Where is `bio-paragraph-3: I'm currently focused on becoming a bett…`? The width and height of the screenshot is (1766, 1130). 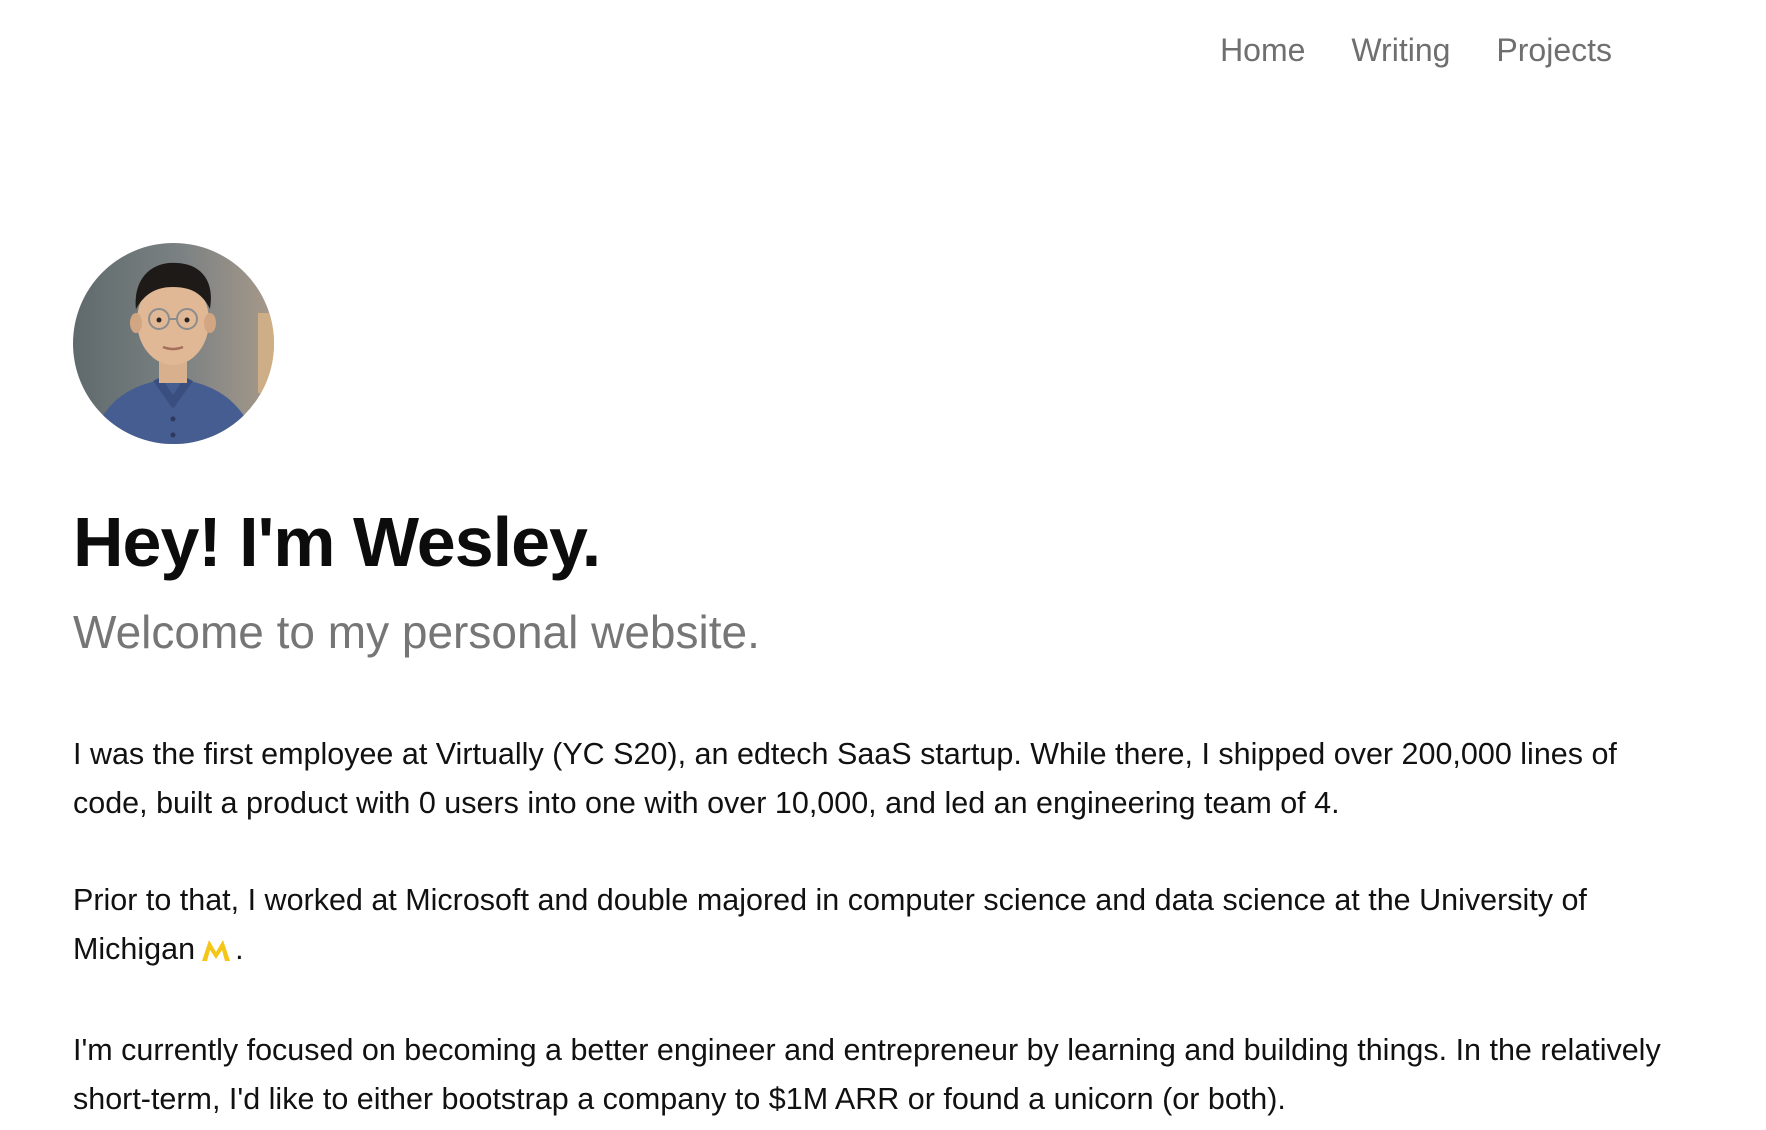
bio-paragraph-3: I'm currently focused on becoming a bett… is located at coordinates (867, 1074).